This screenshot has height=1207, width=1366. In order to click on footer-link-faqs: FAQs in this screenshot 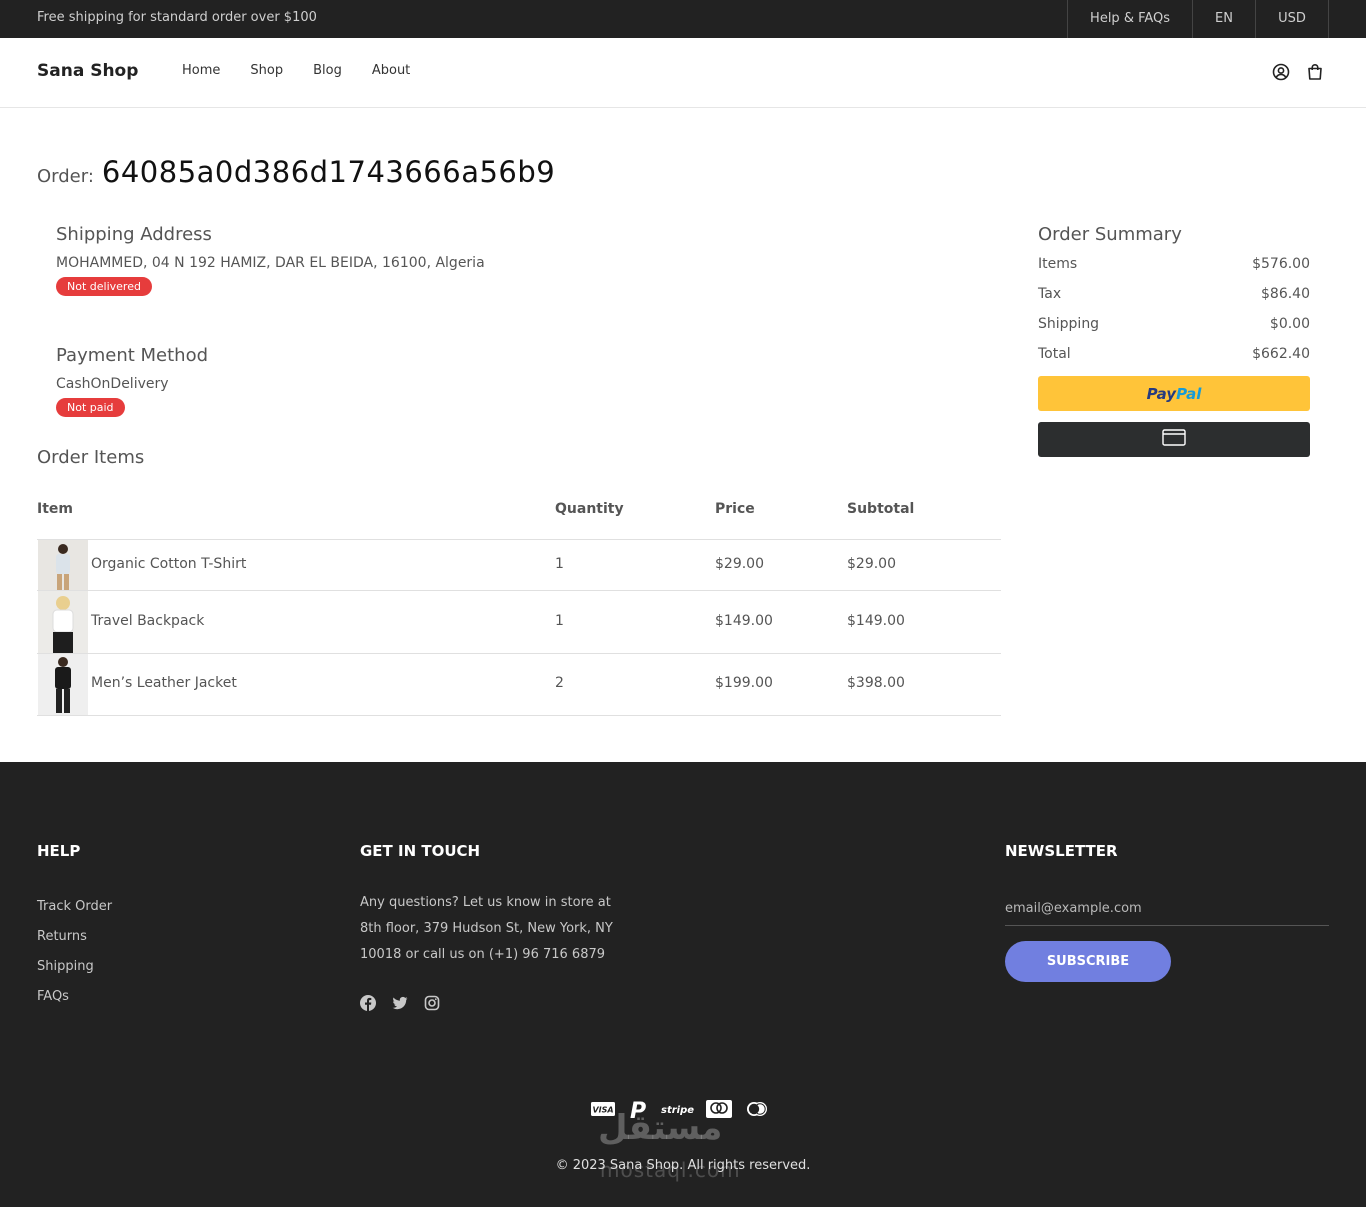, I will do `click(74, 997)`.